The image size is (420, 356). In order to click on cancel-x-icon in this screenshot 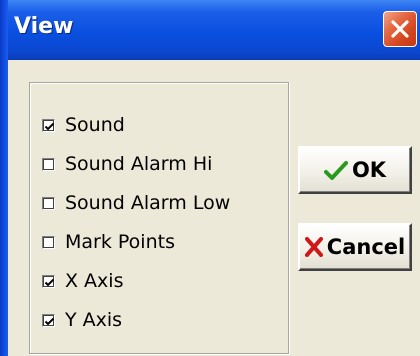, I will do `click(313, 247)`.